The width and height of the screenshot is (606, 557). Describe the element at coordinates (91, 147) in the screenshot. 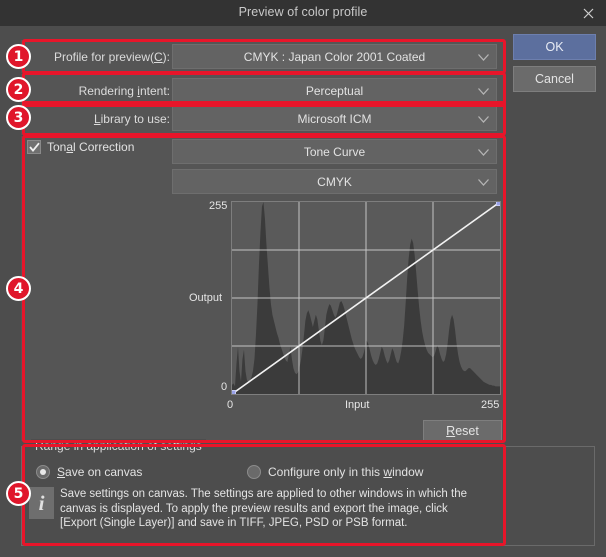

I see `tonal-correction-label: Tonal Correction` at that location.